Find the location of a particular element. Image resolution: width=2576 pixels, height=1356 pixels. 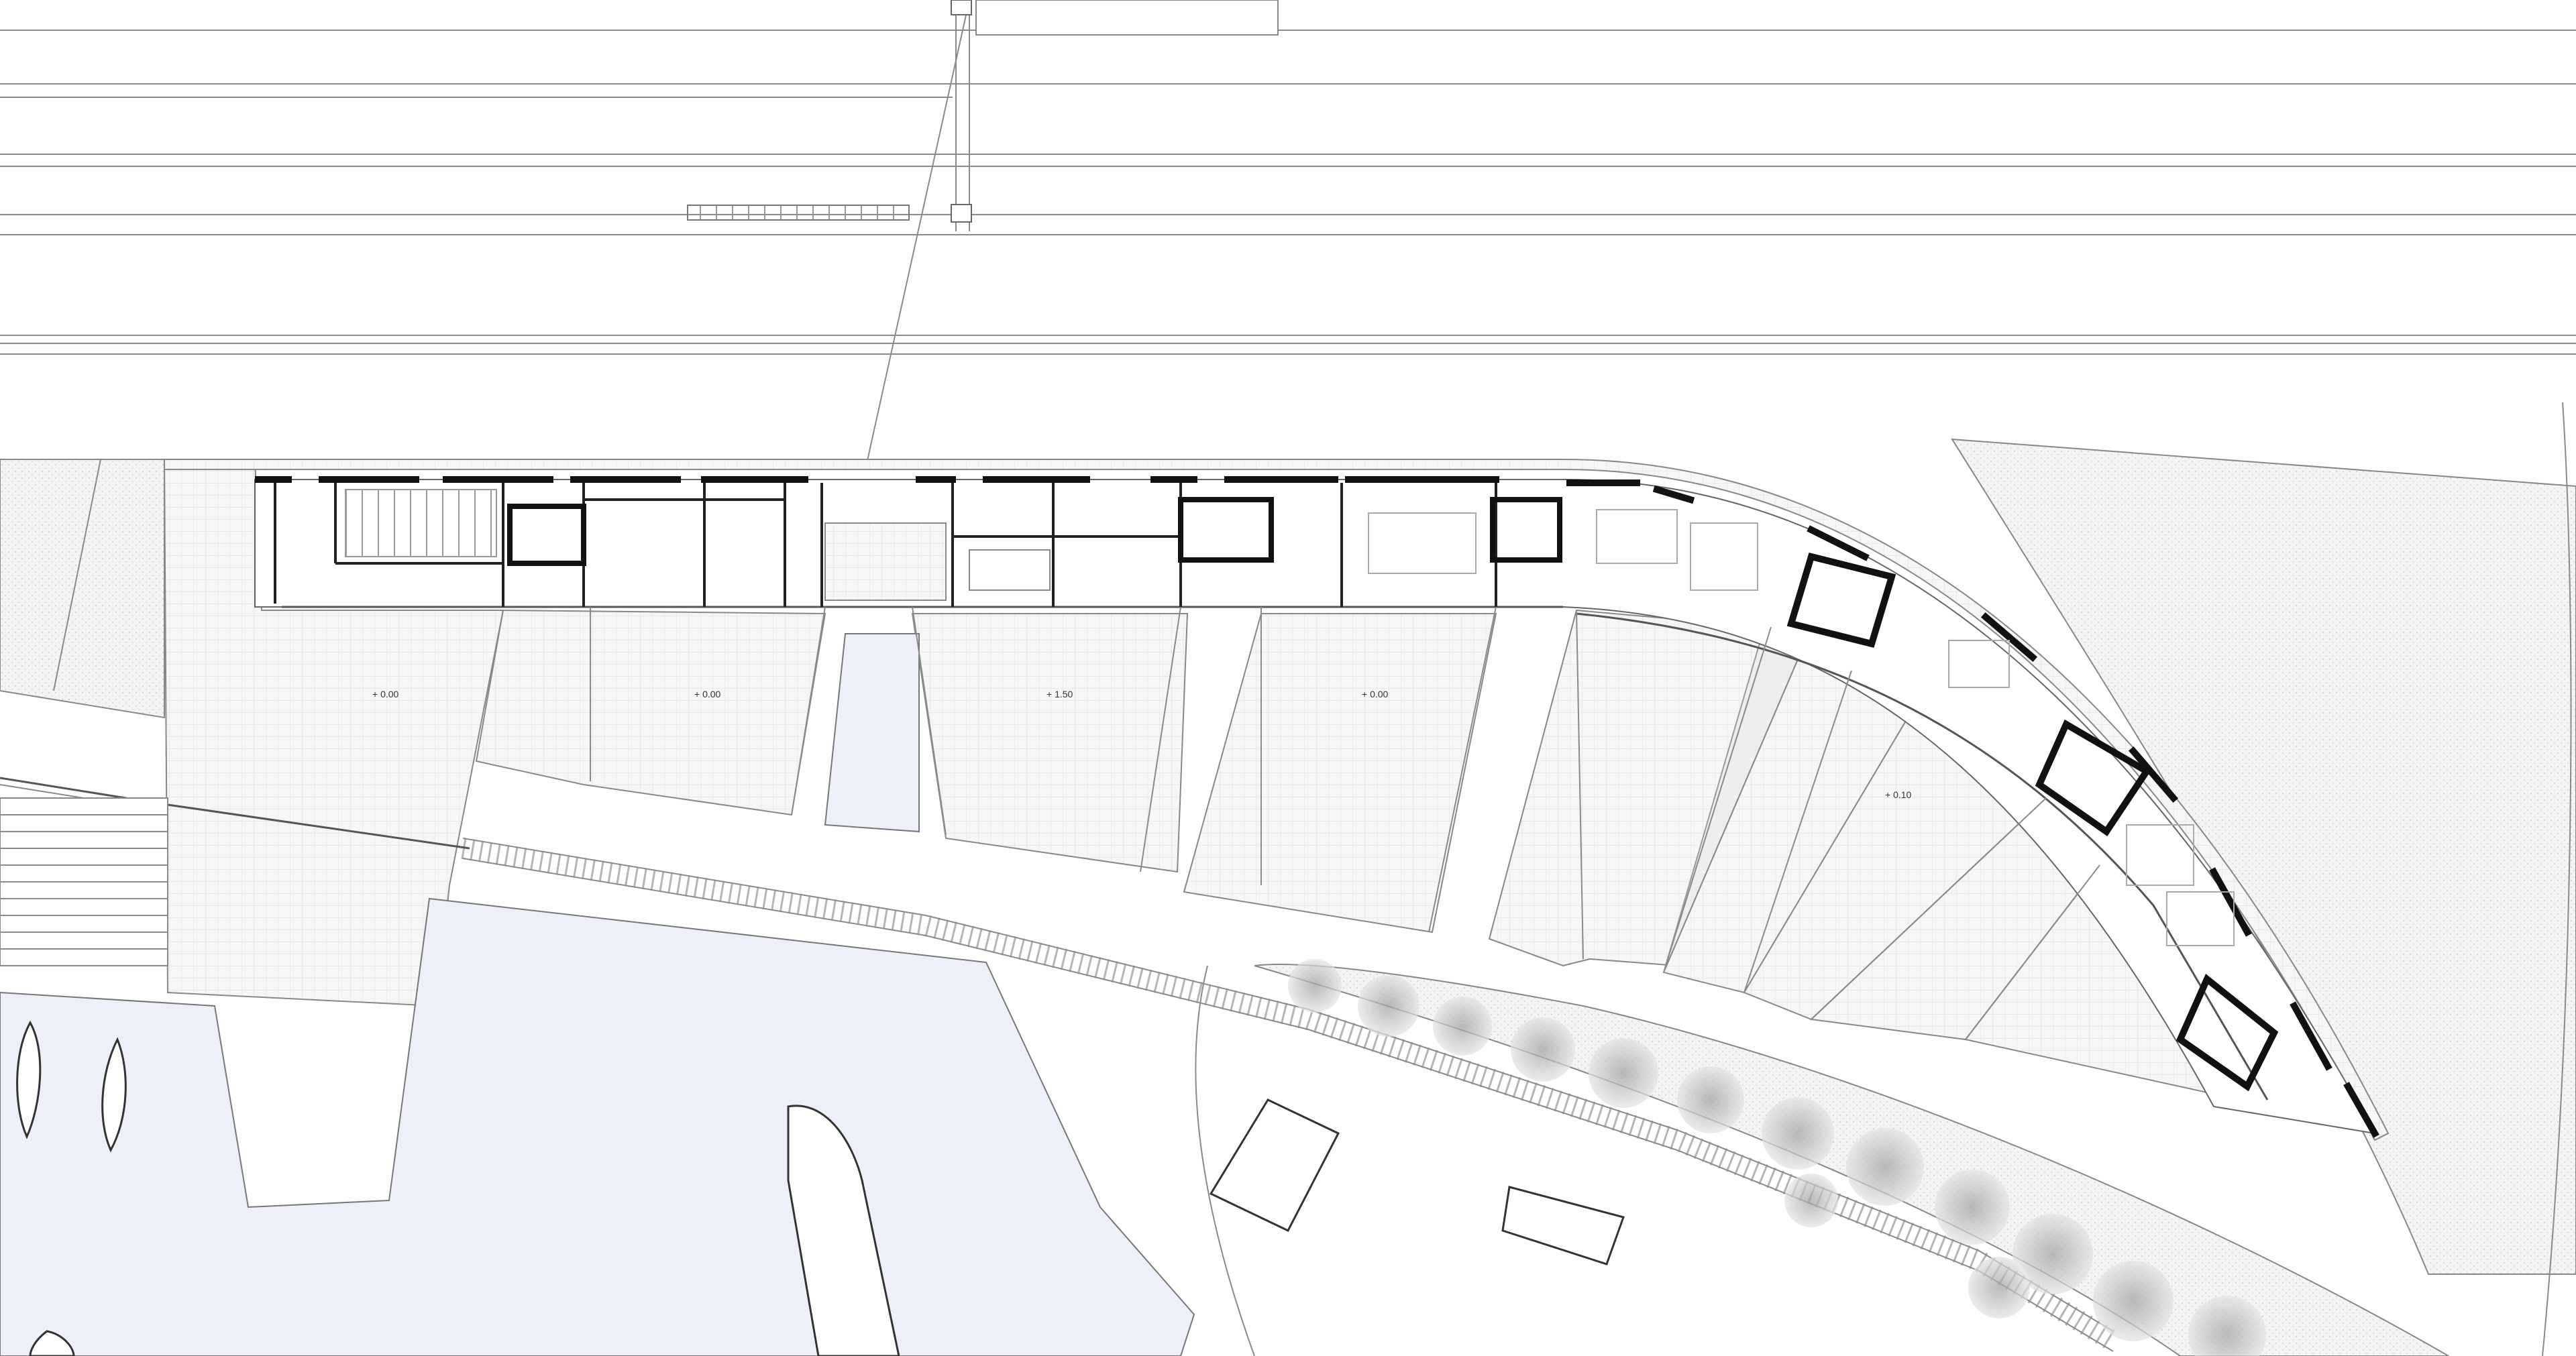

level-label: + 0.10 is located at coordinates (1898, 794).